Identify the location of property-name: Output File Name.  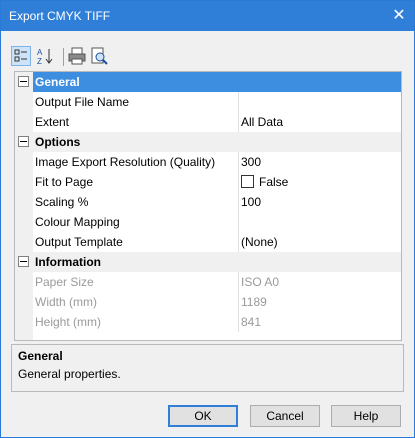
(82, 102).